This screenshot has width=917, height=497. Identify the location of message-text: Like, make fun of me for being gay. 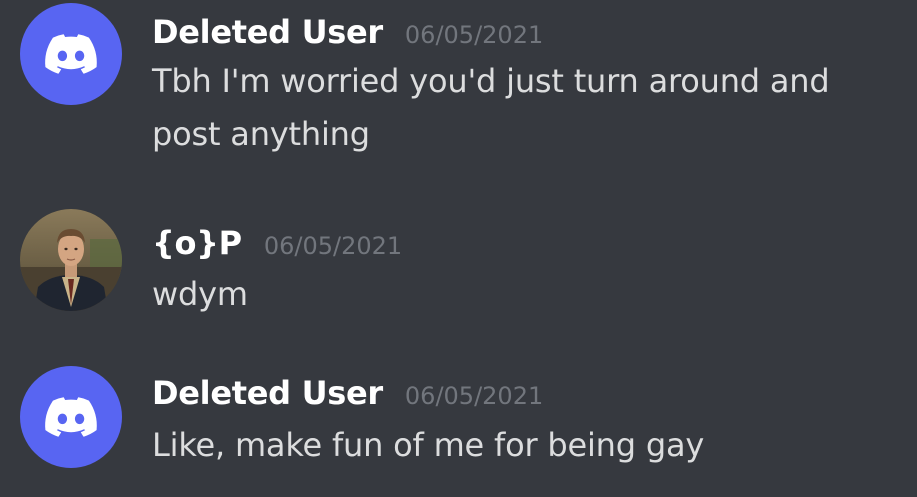
(514, 445).